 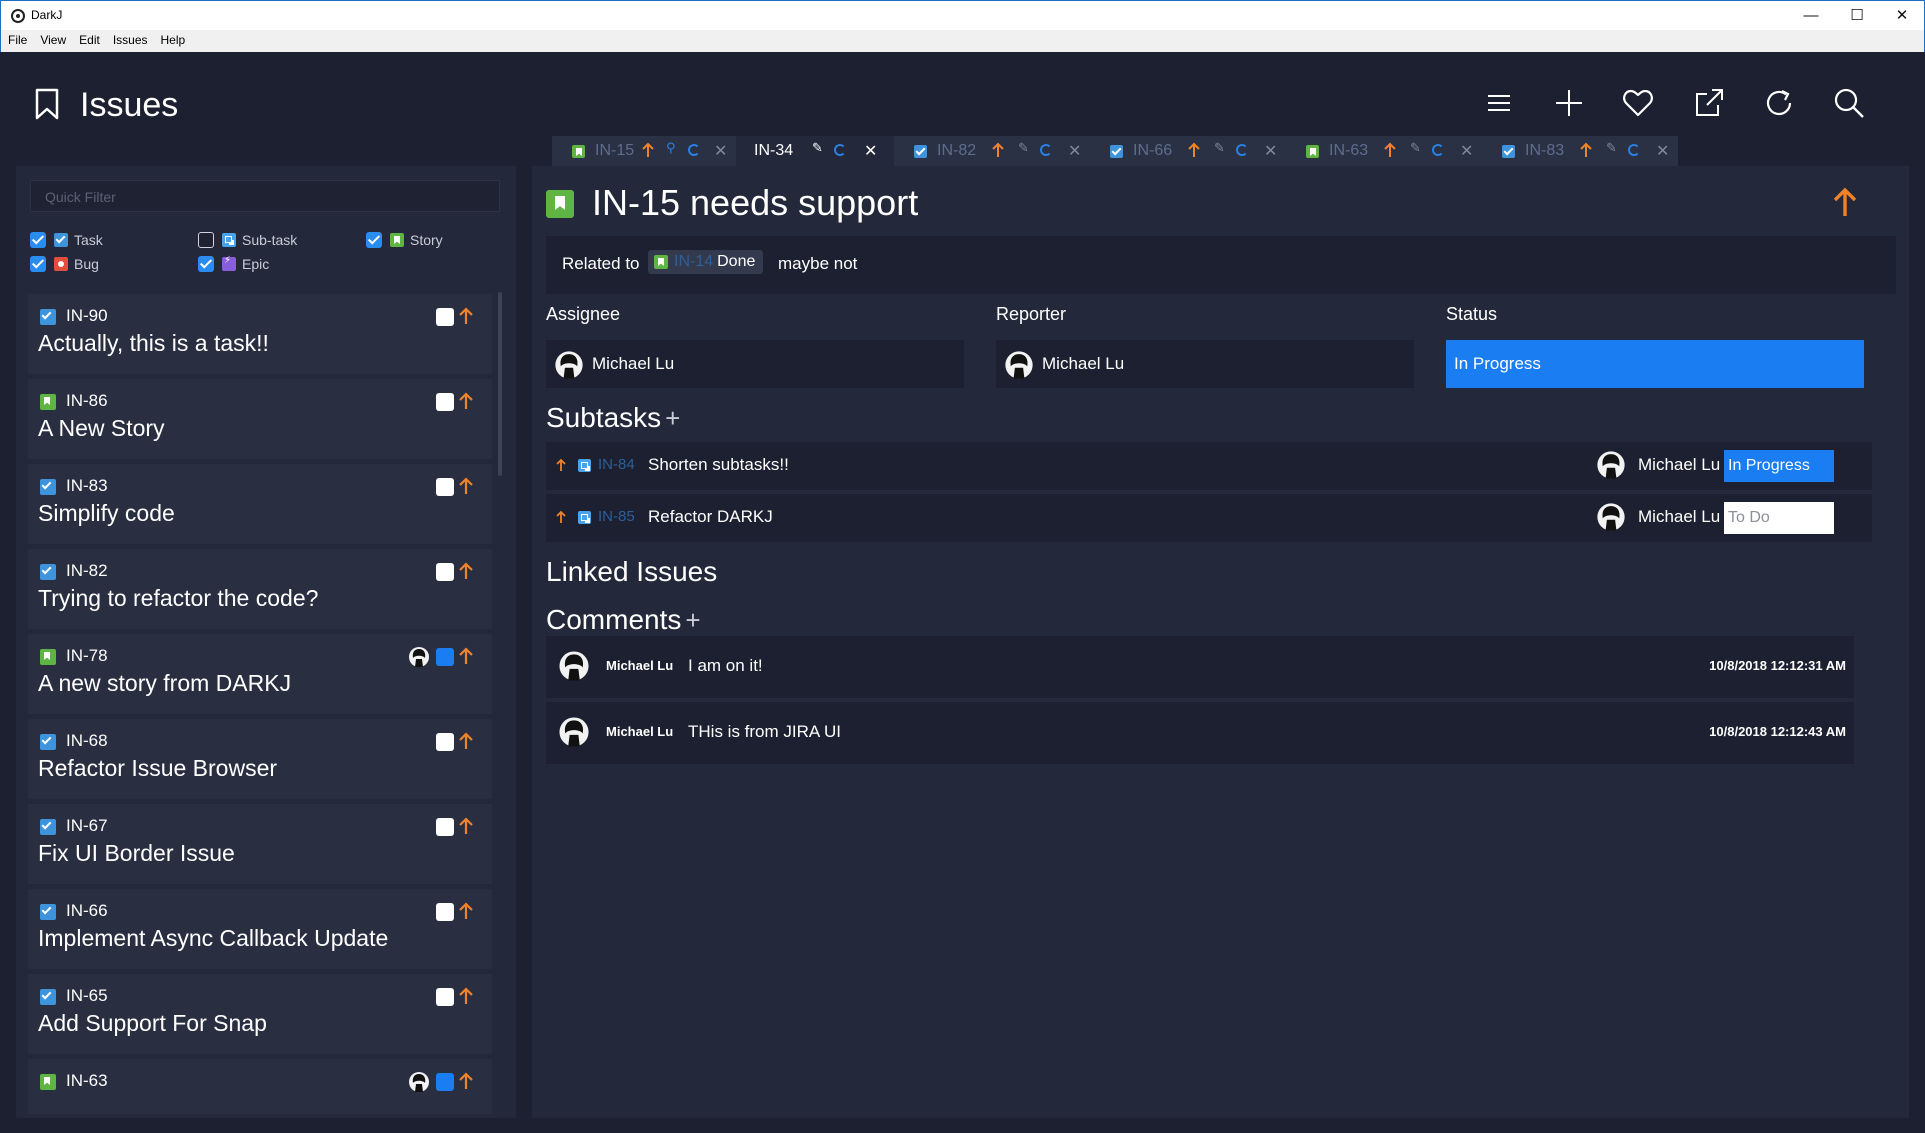 I want to click on menu-icon, so click(x=1499, y=103).